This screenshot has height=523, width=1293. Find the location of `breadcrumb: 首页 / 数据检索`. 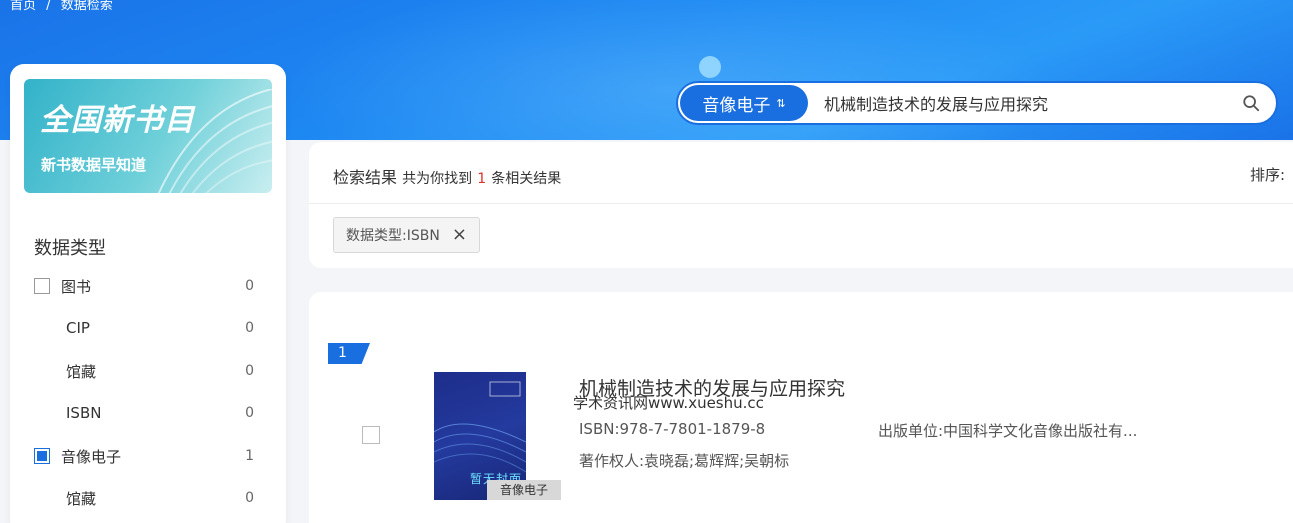

breadcrumb: 首页 / 数据检索 is located at coordinates (64, 6).